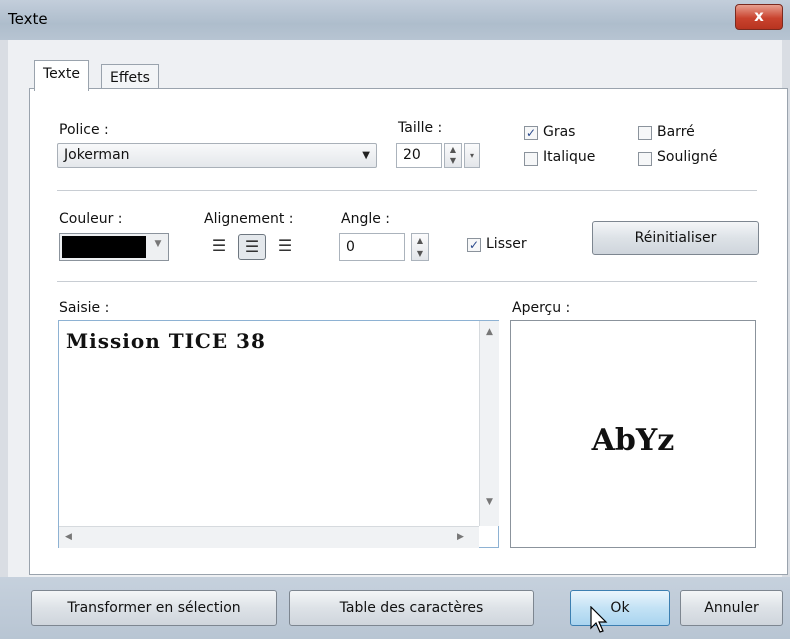 This screenshot has height=639, width=790. I want to click on size-dropdown: ▾, so click(472, 155).